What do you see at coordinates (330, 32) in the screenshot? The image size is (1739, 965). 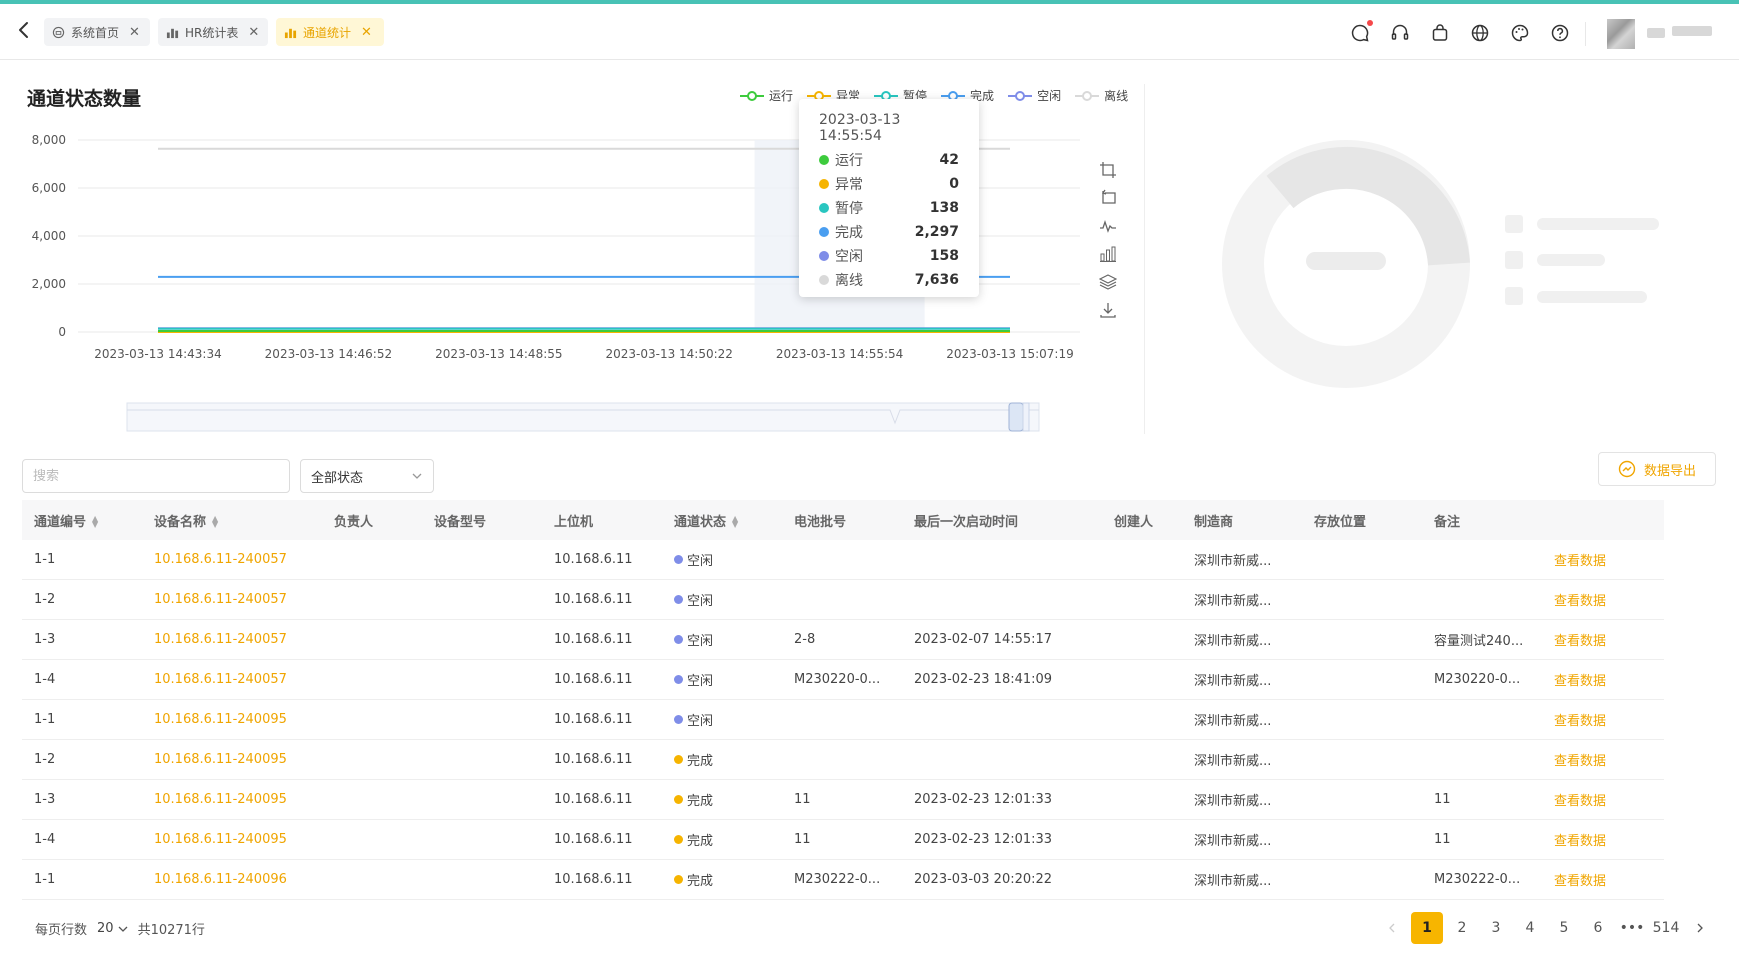 I see `tab-channel-stats: 通道统计 ✕` at bounding box center [330, 32].